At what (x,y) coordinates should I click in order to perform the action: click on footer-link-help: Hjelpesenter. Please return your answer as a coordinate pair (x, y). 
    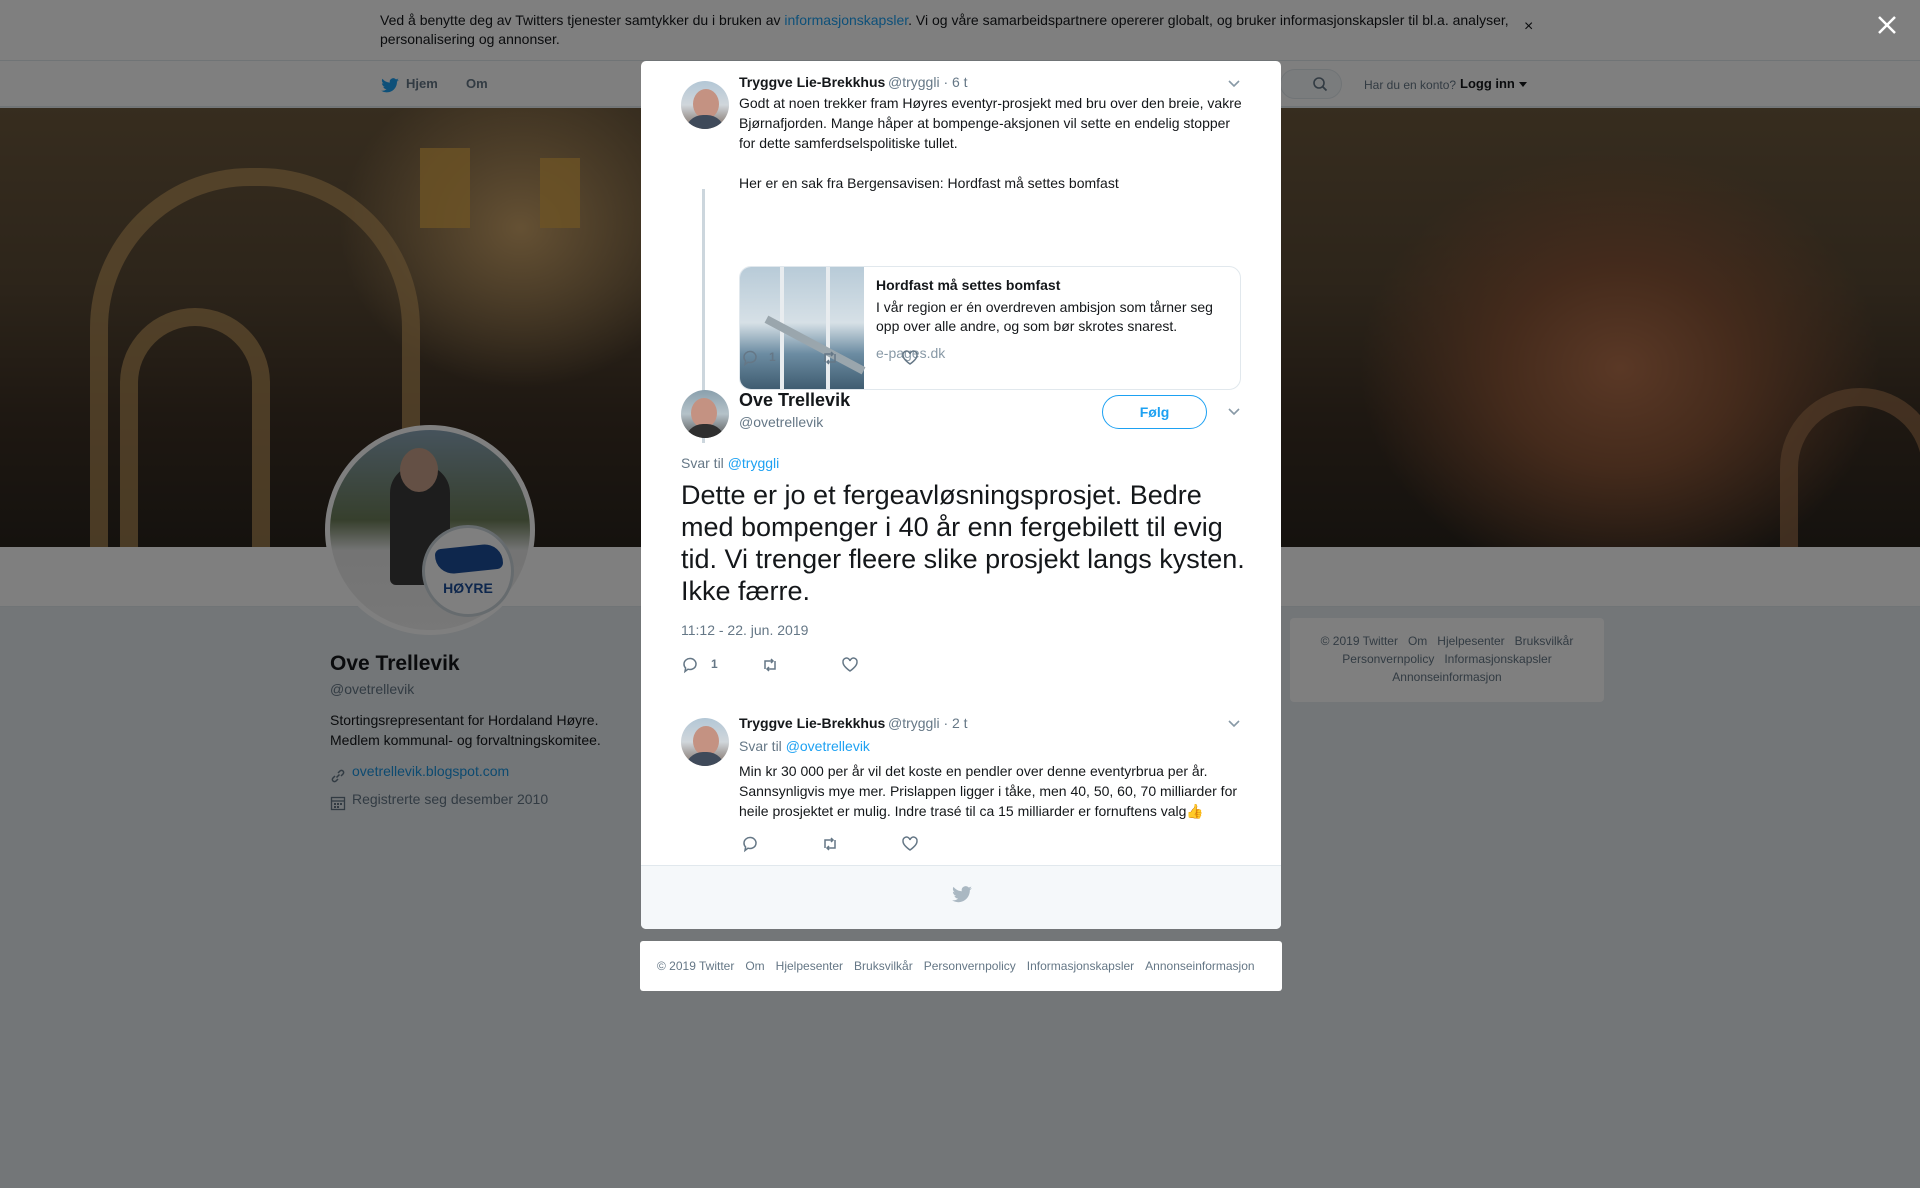
    Looking at the image, I should click on (809, 966).